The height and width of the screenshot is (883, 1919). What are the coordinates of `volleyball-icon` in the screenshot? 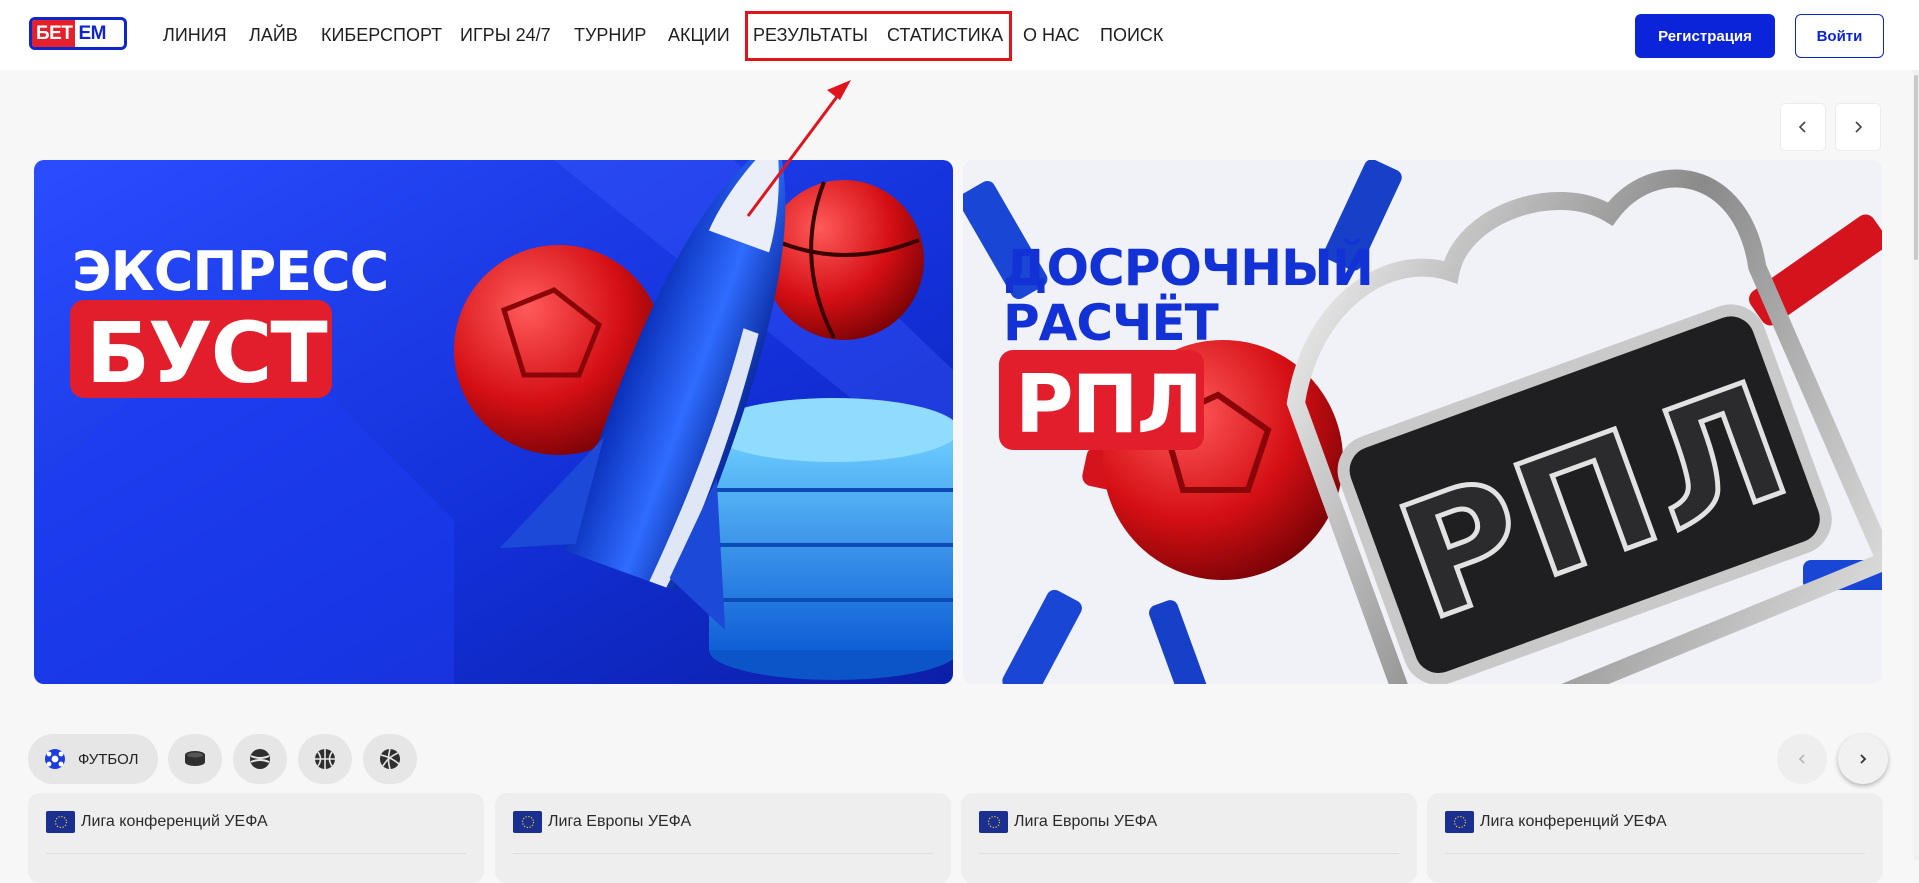 It's located at (390, 759).